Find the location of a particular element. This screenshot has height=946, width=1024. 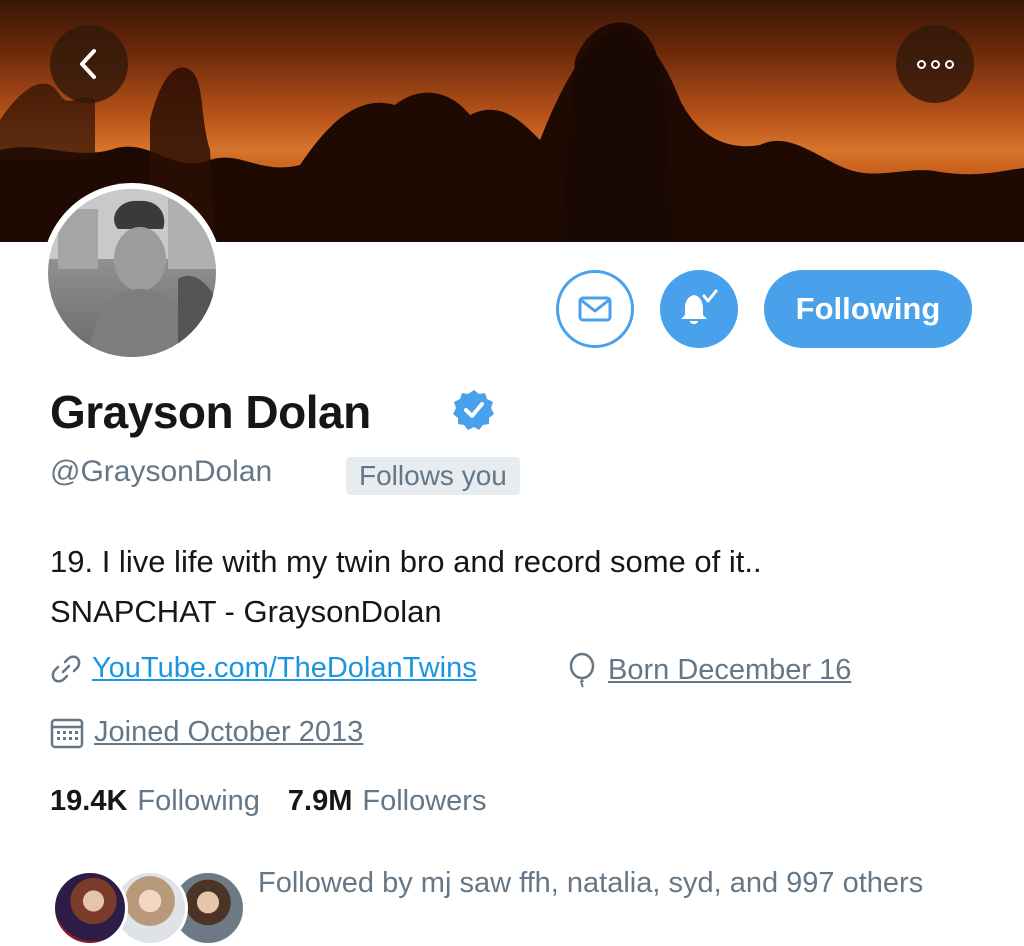

balloon-icon is located at coordinates (582, 670).